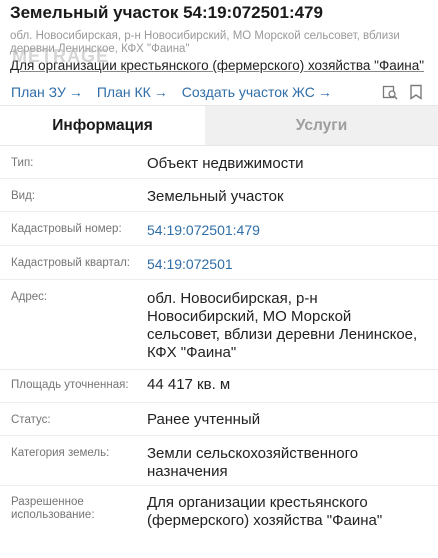 This screenshot has height=558, width=438. Describe the element at coordinates (390, 92) in the screenshot. I see `search-map-icon` at that location.